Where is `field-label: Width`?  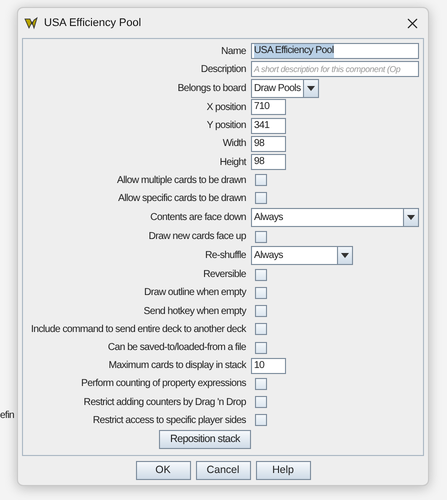 field-label: Width is located at coordinates (234, 144).